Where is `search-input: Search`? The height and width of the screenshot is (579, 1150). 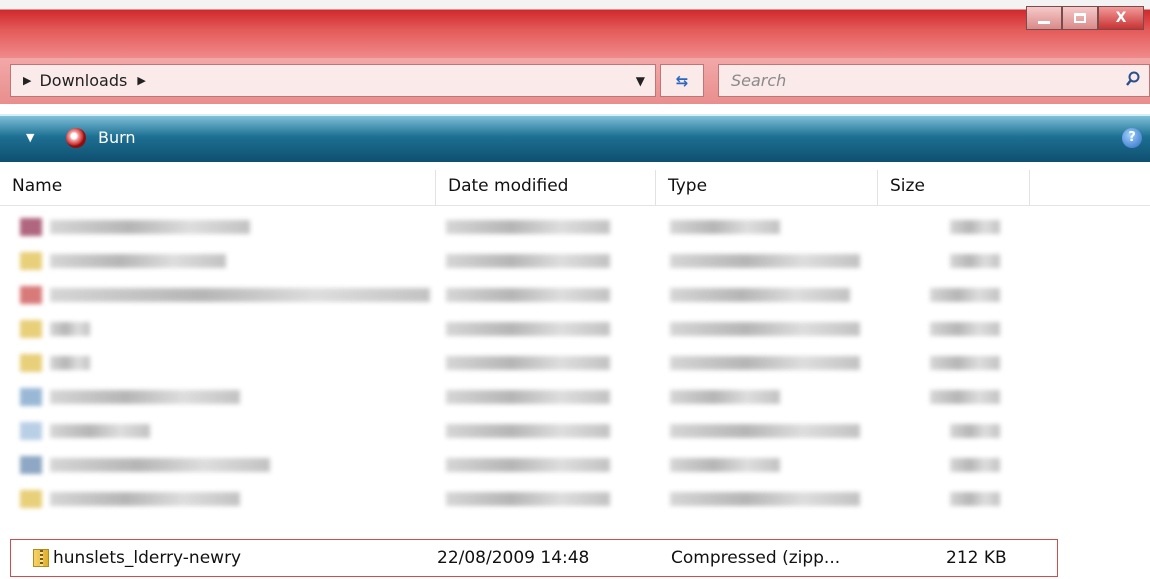
search-input: Search is located at coordinates (934, 80).